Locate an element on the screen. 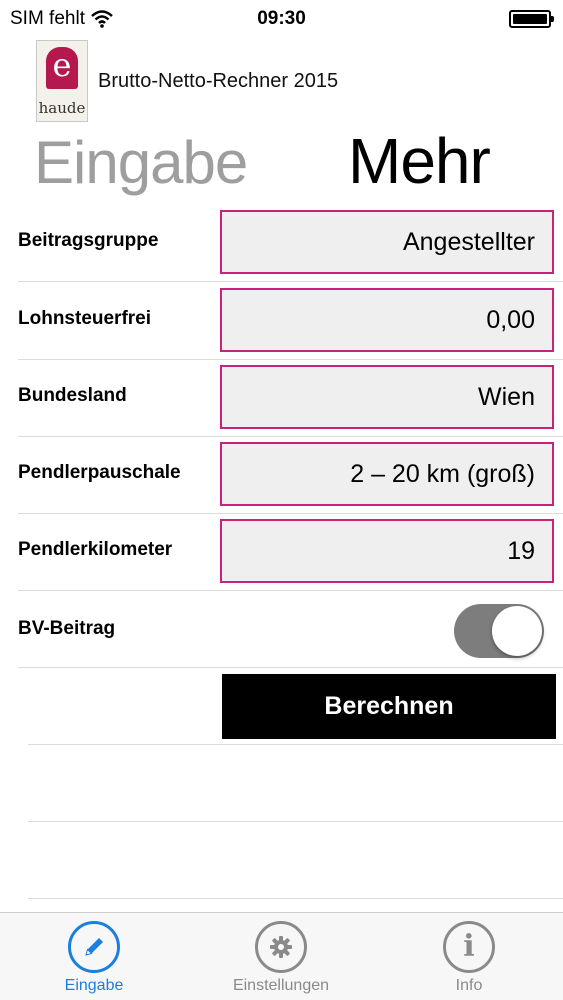 This screenshot has width=563, height=1000. bv-beitrag-toggle is located at coordinates (499, 631).